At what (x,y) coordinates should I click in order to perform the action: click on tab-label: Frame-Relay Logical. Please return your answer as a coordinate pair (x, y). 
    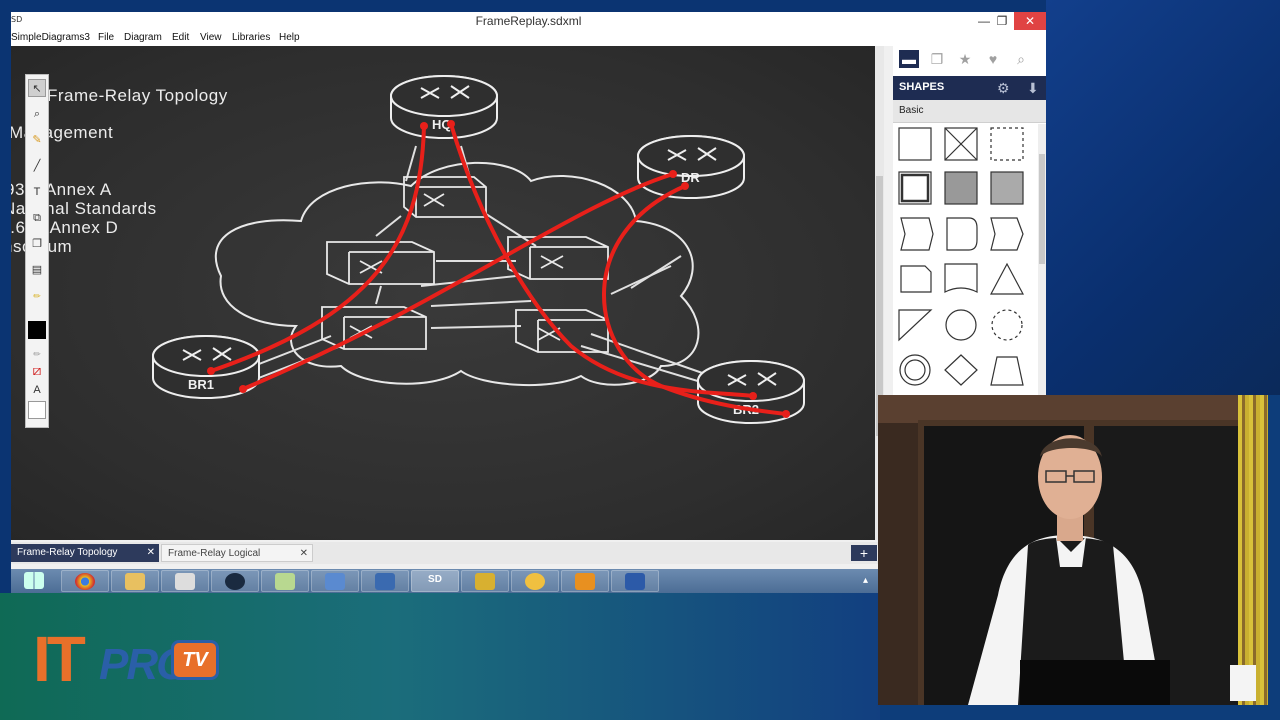
    Looking at the image, I should click on (214, 553).